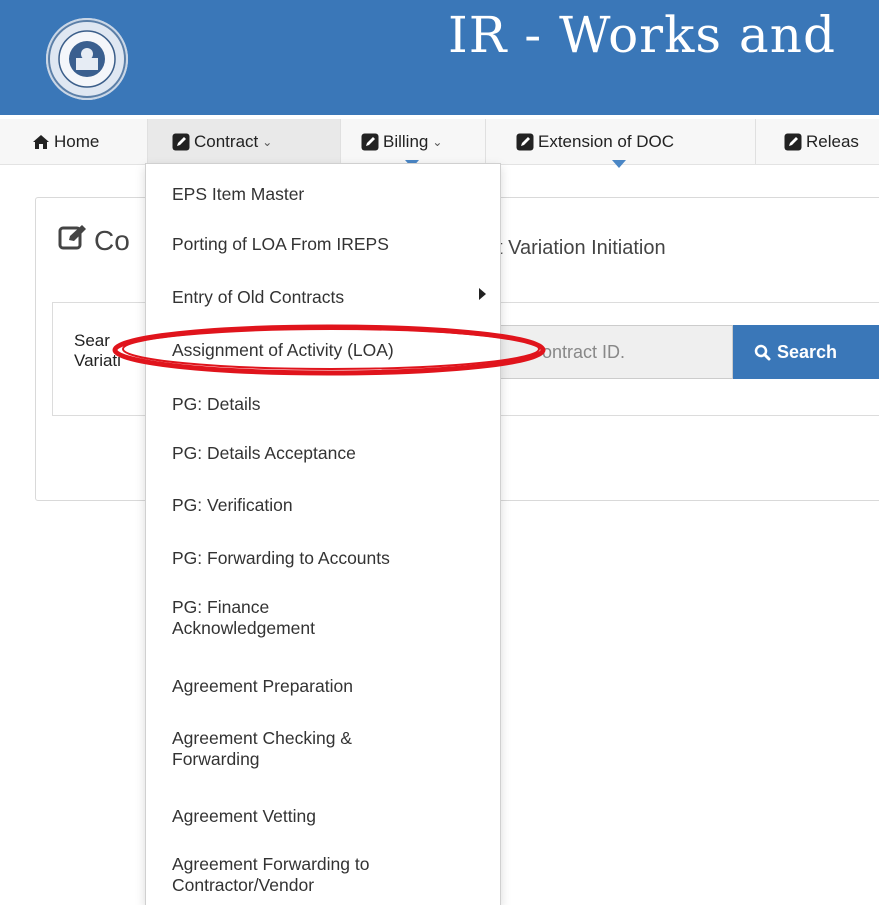 This screenshot has width=879, height=905. What do you see at coordinates (331, 686) in the screenshot?
I see `menu-item-agreement-preparation: Agreement Preparation` at bounding box center [331, 686].